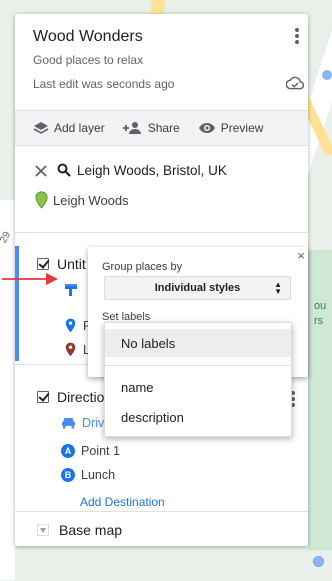 This screenshot has height=581, width=332. I want to click on paint-bucket-icon, so click(71, 290).